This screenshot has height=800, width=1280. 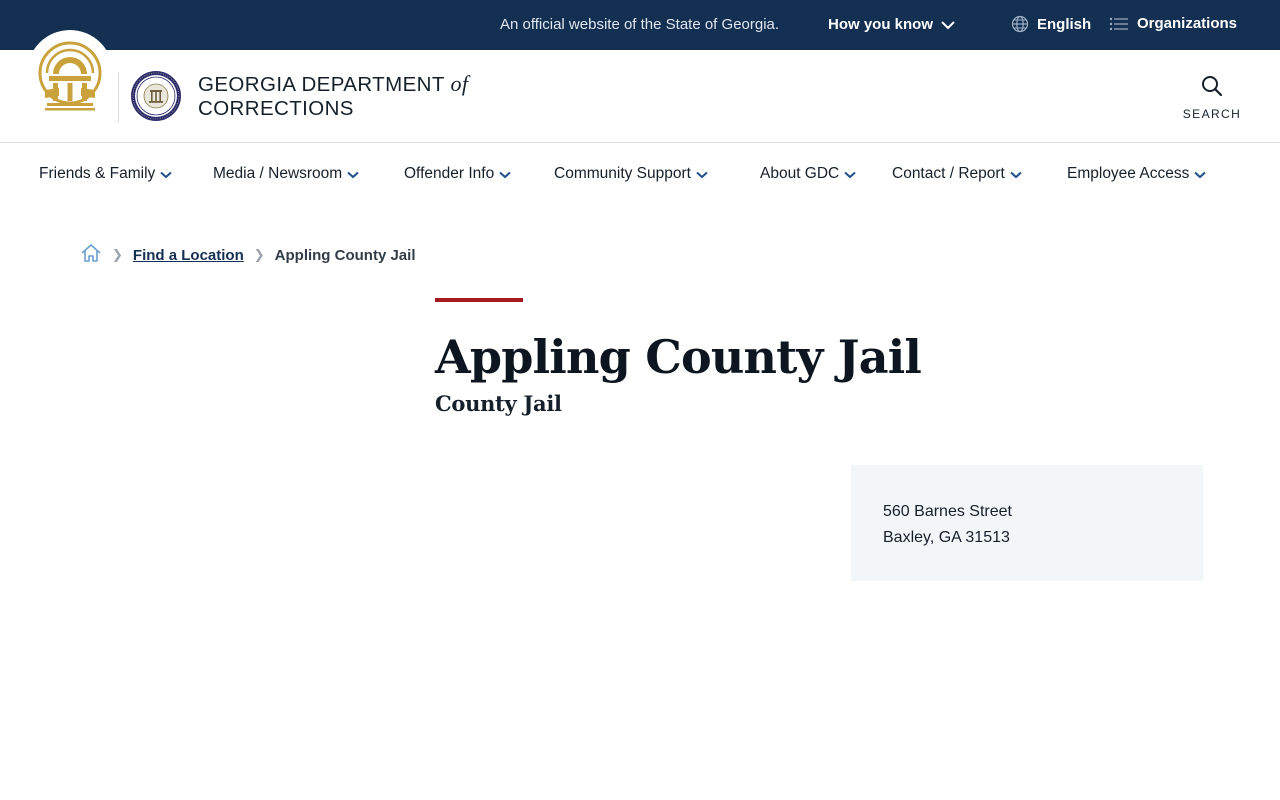 What do you see at coordinates (1212, 86) in the screenshot?
I see `search-icon` at bounding box center [1212, 86].